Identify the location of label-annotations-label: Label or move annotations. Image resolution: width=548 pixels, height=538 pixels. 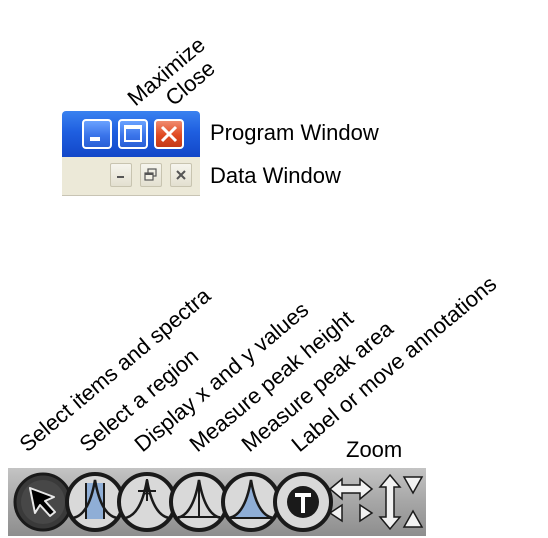
(394, 363).